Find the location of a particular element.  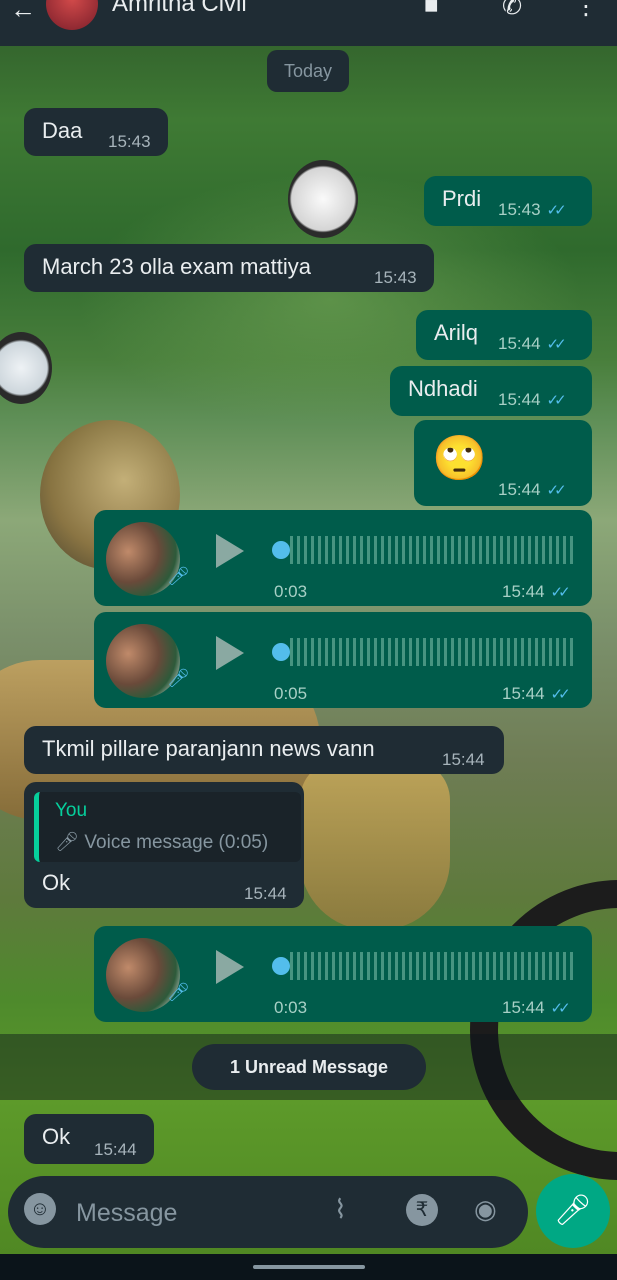

message-text: Tkmil pillare paranjann news vann is located at coordinates (208, 748).